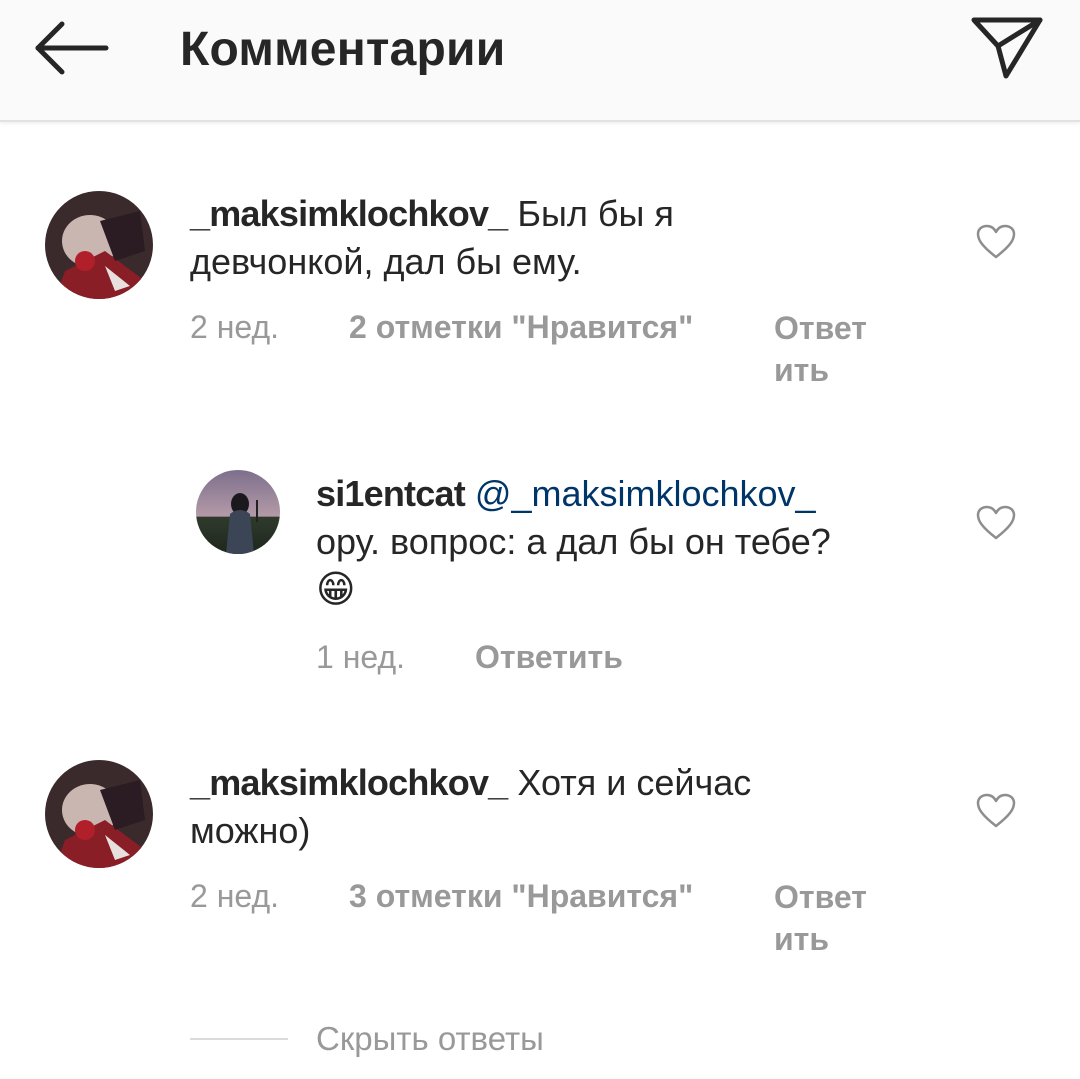  What do you see at coordinates (250, 830) in the screenshot?
I see `comment-text: можно)` at bounding box center [250, 830].